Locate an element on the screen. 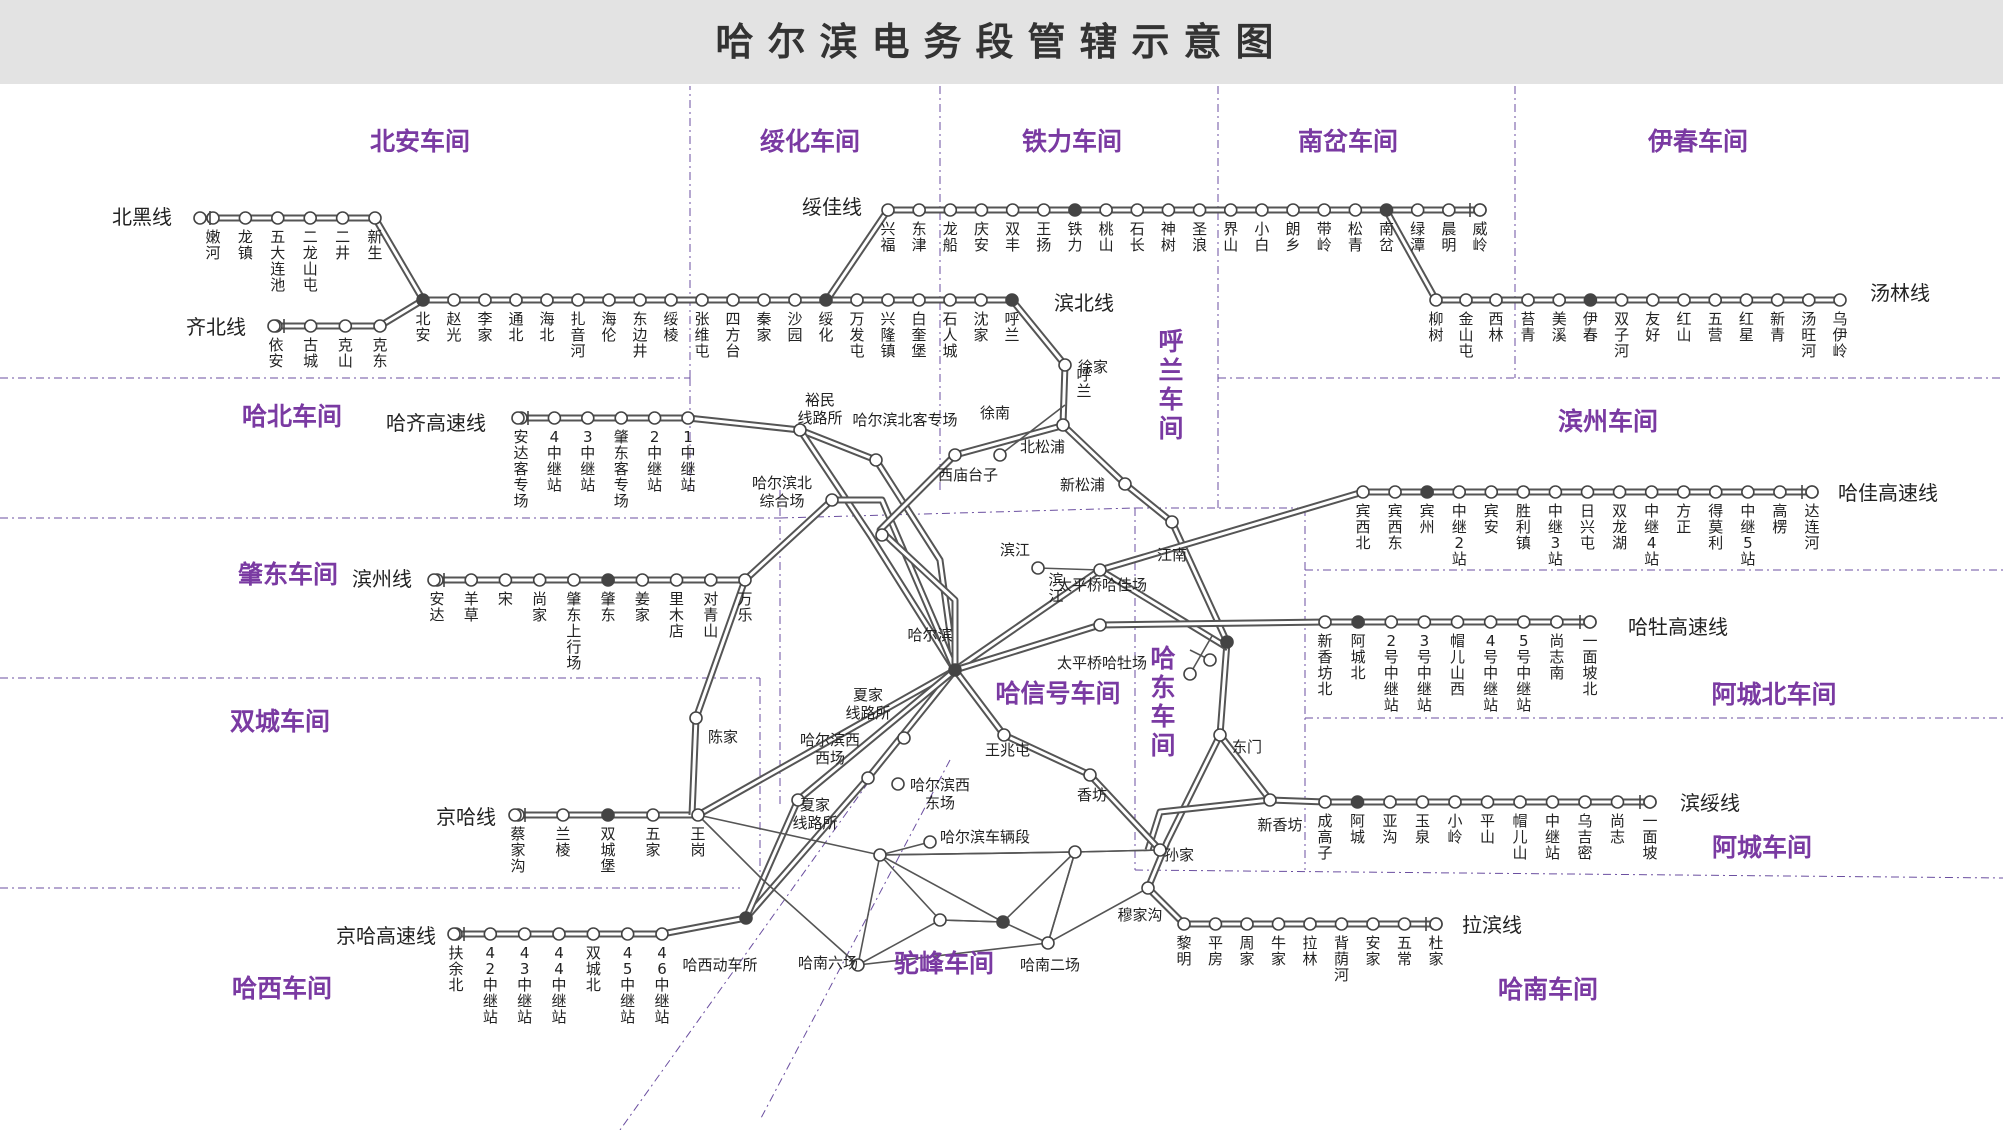 Image resolution: width=2003 pixels, height=1130 pixels. station-binsui-1: 阿城 is located at coordinates (1357, 829).